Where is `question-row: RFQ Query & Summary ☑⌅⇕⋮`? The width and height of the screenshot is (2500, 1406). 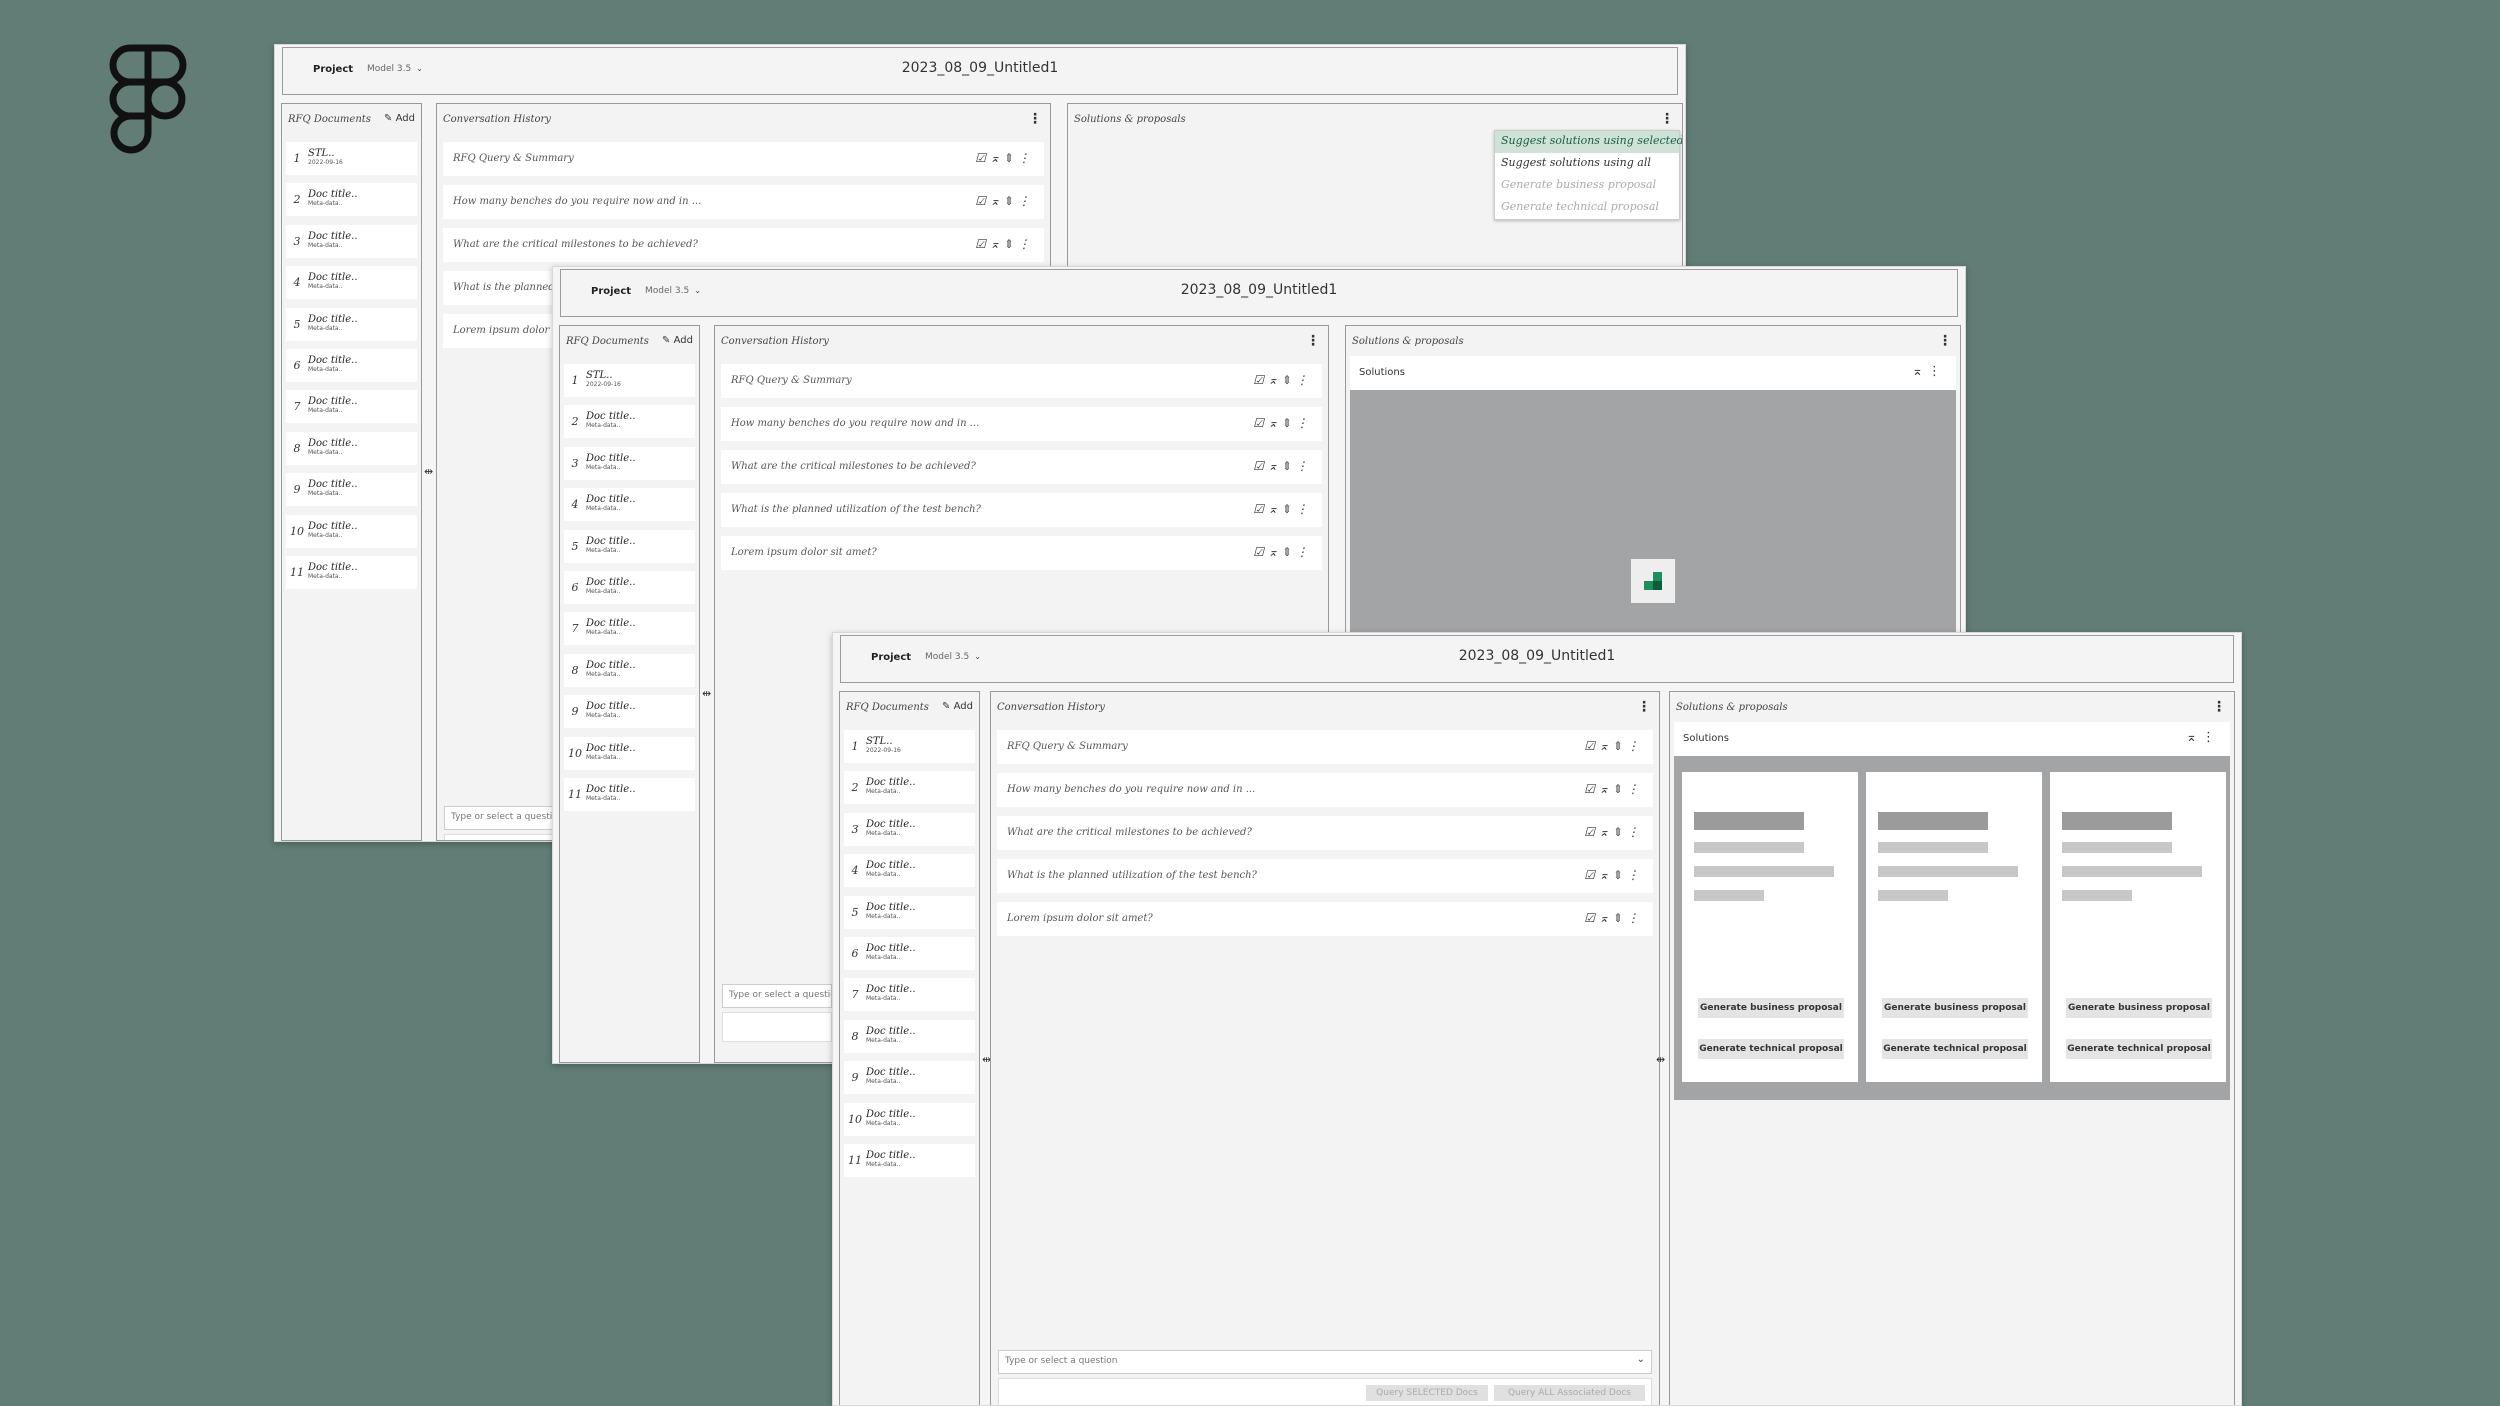
question-row: RFQ Query & Summary ☑⌅⇕⋮ is located at coordinates (1021, 381).